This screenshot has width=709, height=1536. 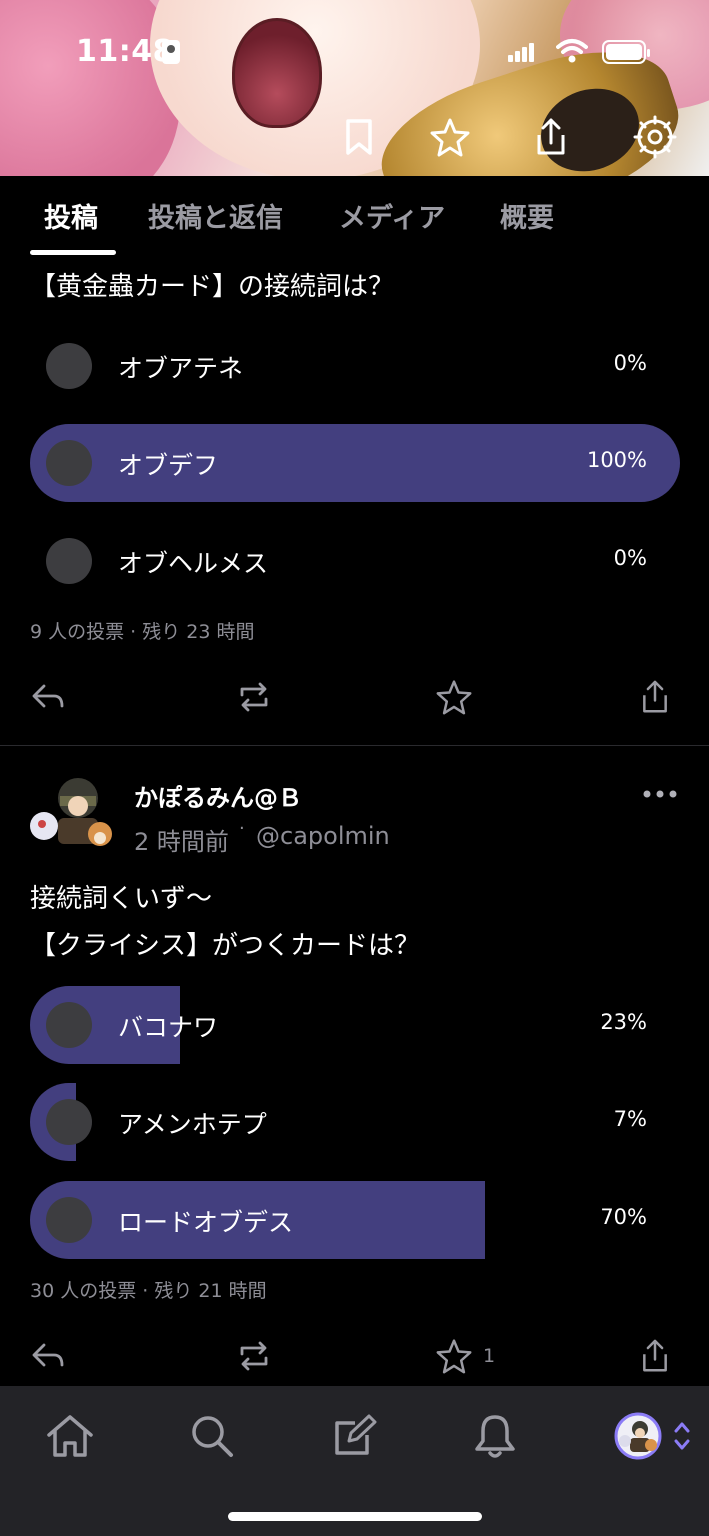 What do you see at coordinates (359, 137) in the screenshot?
I see `bookmark-icon` at bounding box center [359, 137].